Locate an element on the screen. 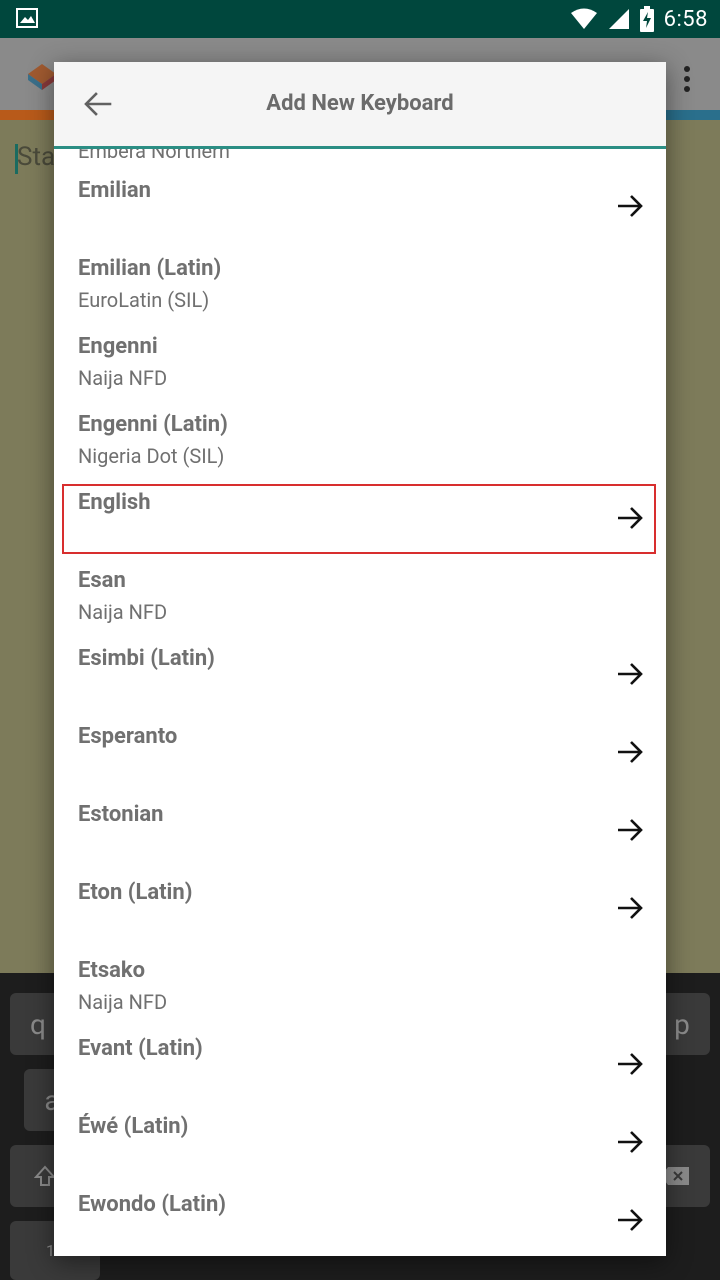 This screenshot has width=720, height=1280. list-item-title: Esperanto is located at coordinates (128, 736).